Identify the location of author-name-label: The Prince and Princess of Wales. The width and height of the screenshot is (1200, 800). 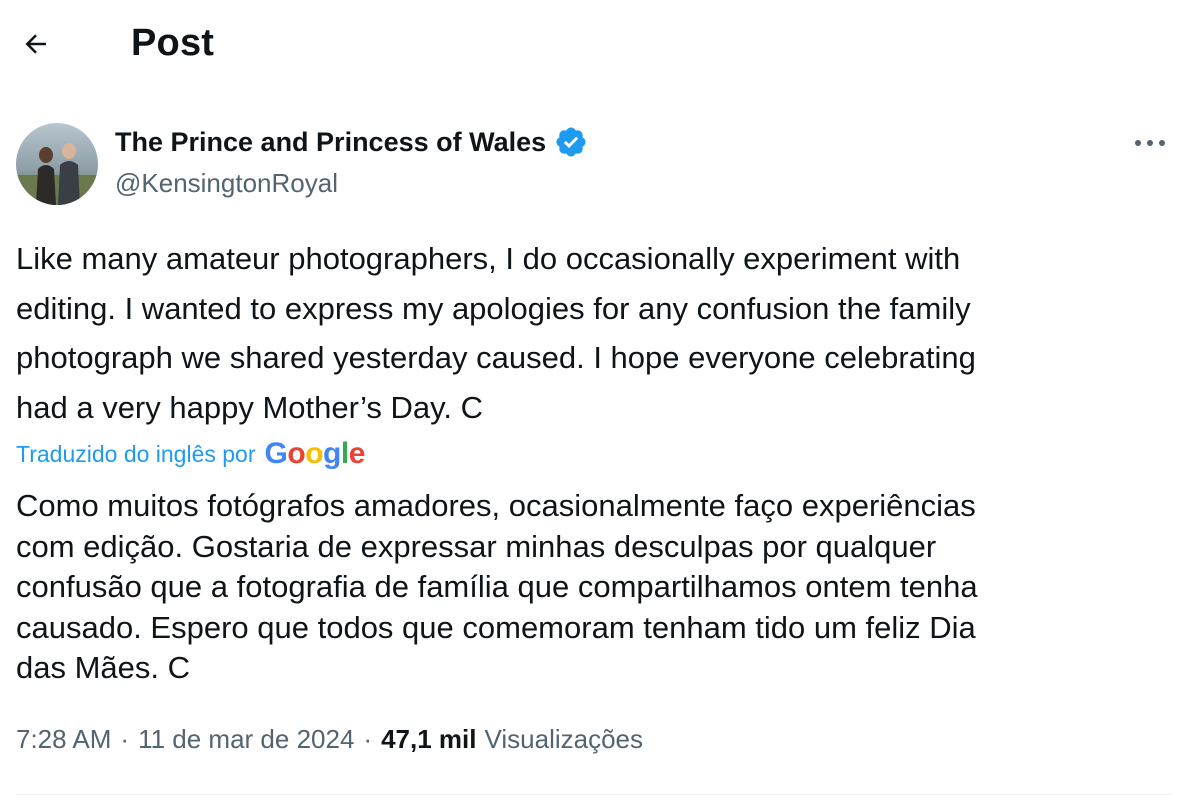
(331, 141).